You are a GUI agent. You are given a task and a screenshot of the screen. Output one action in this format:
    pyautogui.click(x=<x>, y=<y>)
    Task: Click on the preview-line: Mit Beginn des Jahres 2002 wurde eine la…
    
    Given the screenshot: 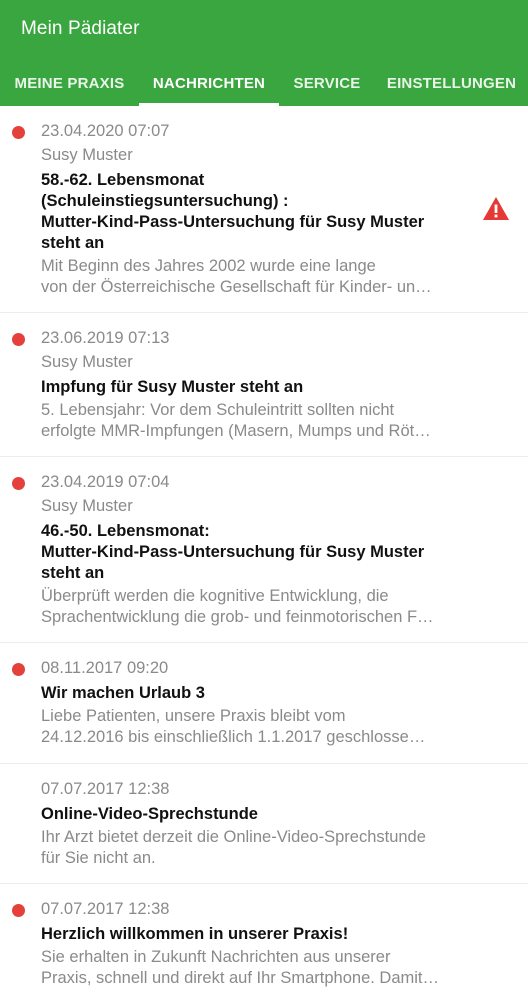 What is the action you would take?
    pyautogui.click(x=208, y=266)
    